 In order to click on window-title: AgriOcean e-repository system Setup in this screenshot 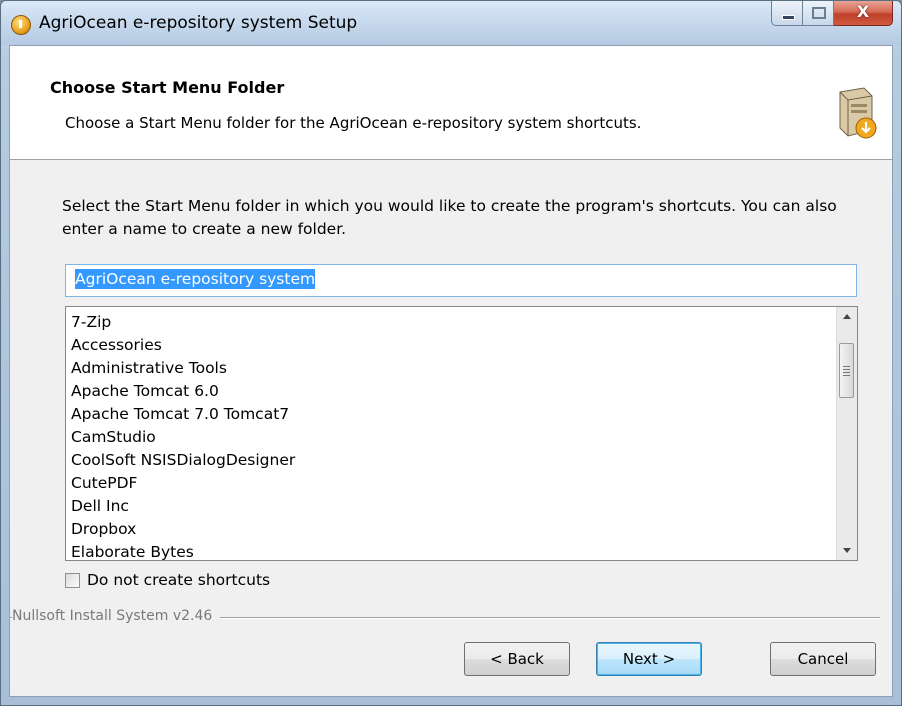, I will do `click(198, 23)`.